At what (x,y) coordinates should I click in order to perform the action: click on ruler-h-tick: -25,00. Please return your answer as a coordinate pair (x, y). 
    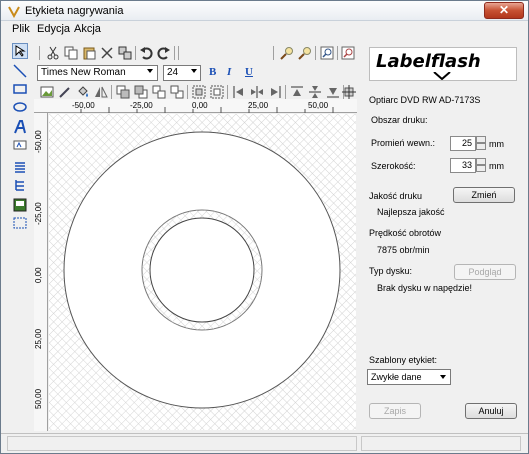
    Looking at the image, I should click on (141, 105).